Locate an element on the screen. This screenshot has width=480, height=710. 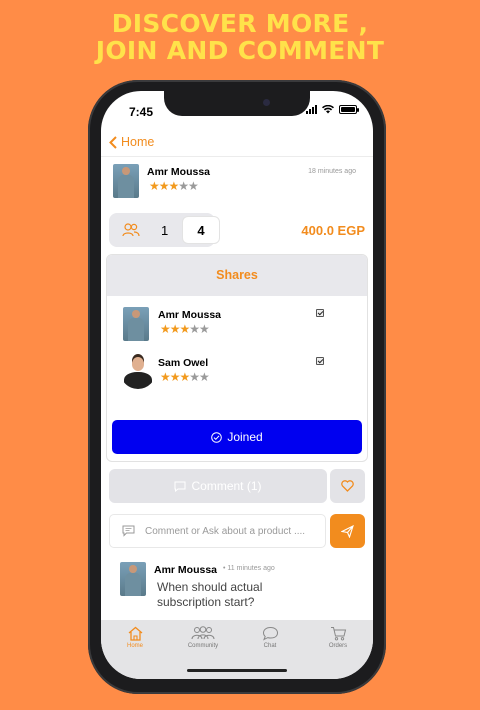
quantity-selector: 1 4 is located at coordinates (164, 230).